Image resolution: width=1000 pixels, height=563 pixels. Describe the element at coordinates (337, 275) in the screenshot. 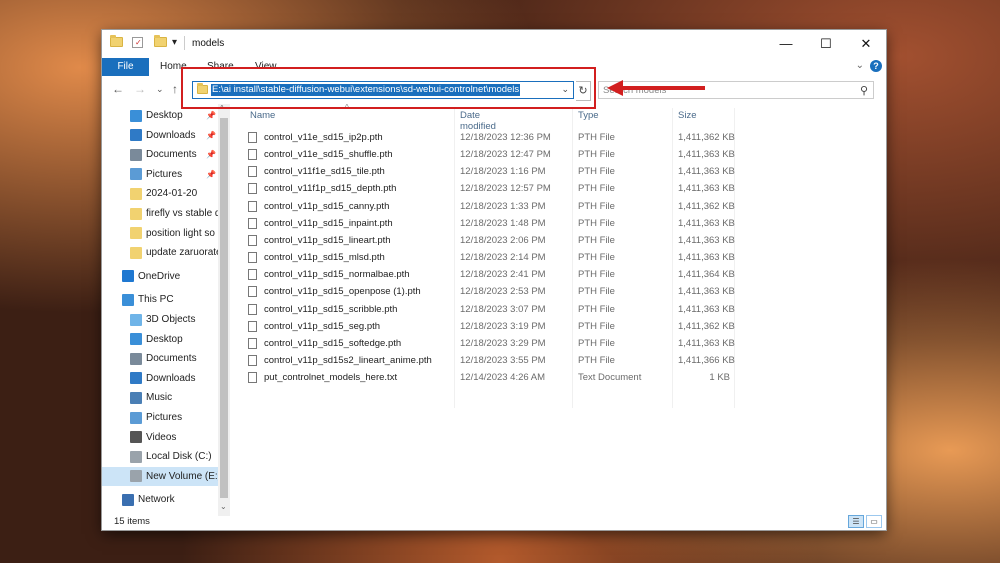

I see `file-name: control_v11p_sd15_normalbae.pth` at that location.